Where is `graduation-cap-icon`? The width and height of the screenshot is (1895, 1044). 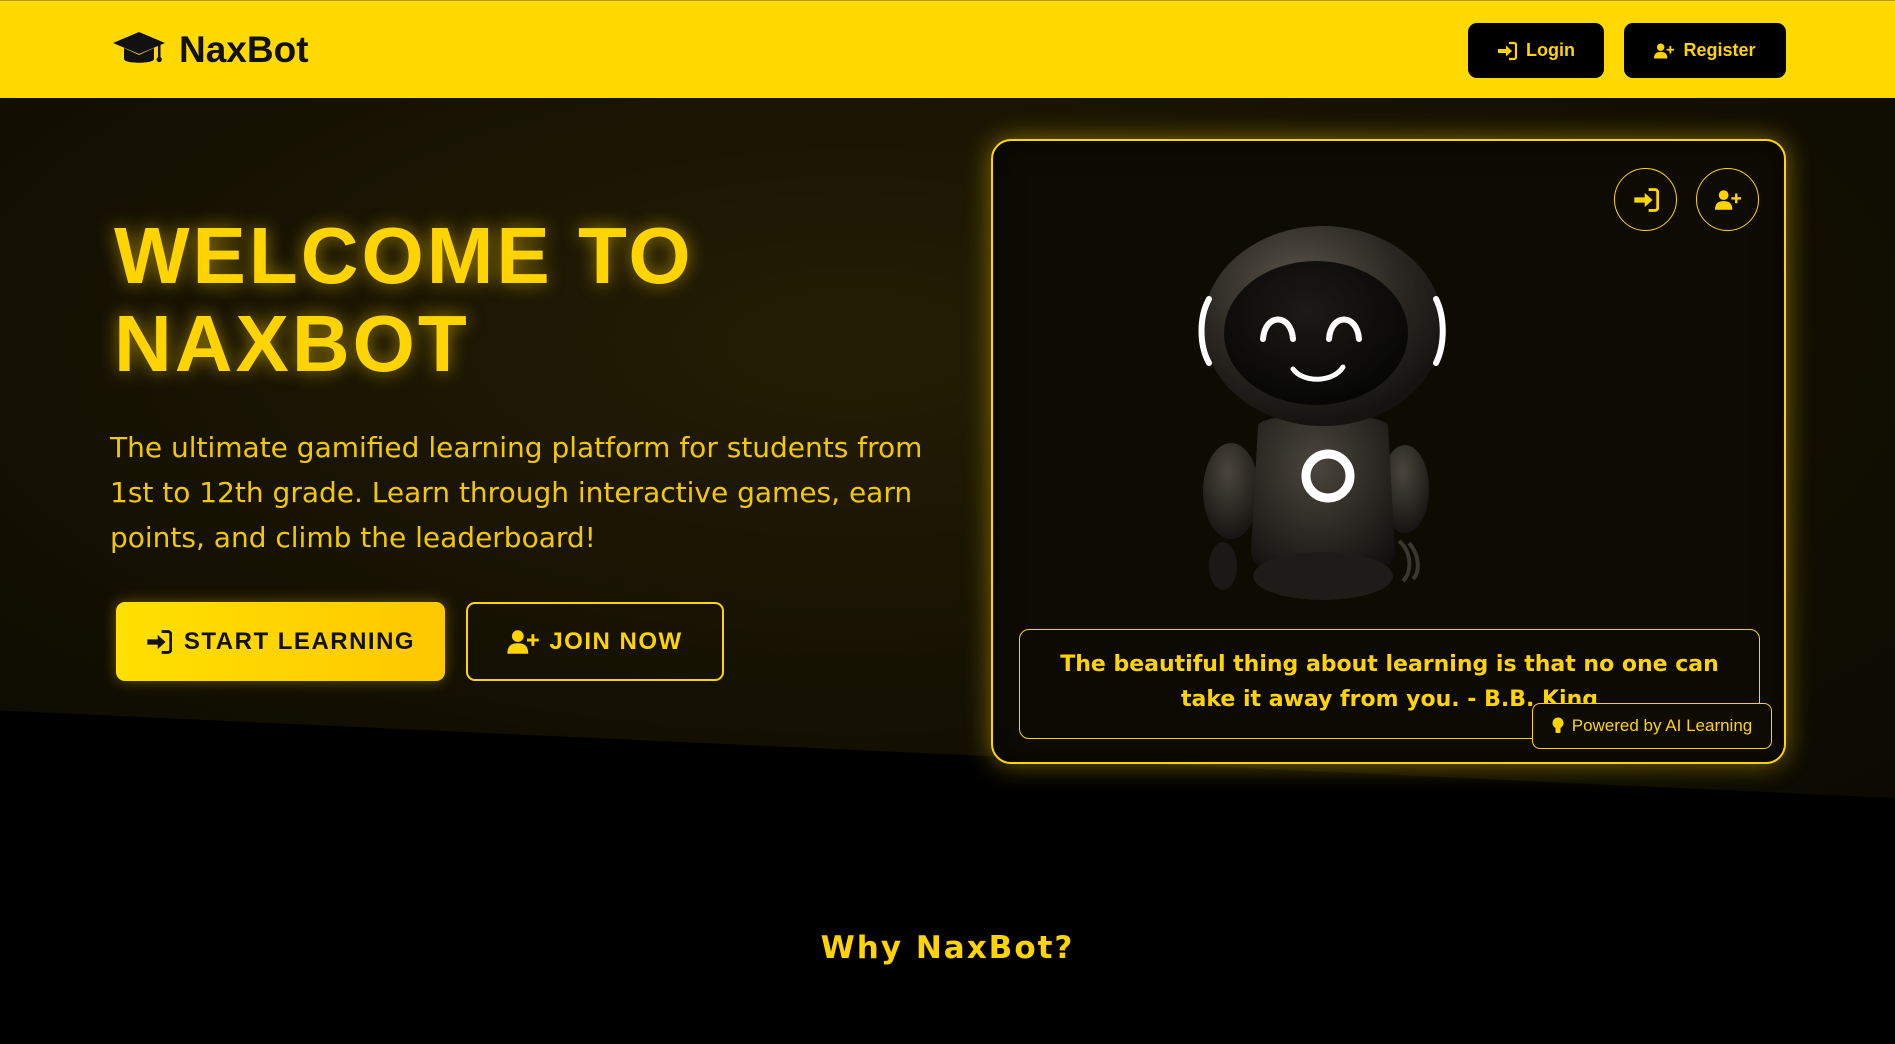 graduation-cap-icon is located at coordinates (139, 47).